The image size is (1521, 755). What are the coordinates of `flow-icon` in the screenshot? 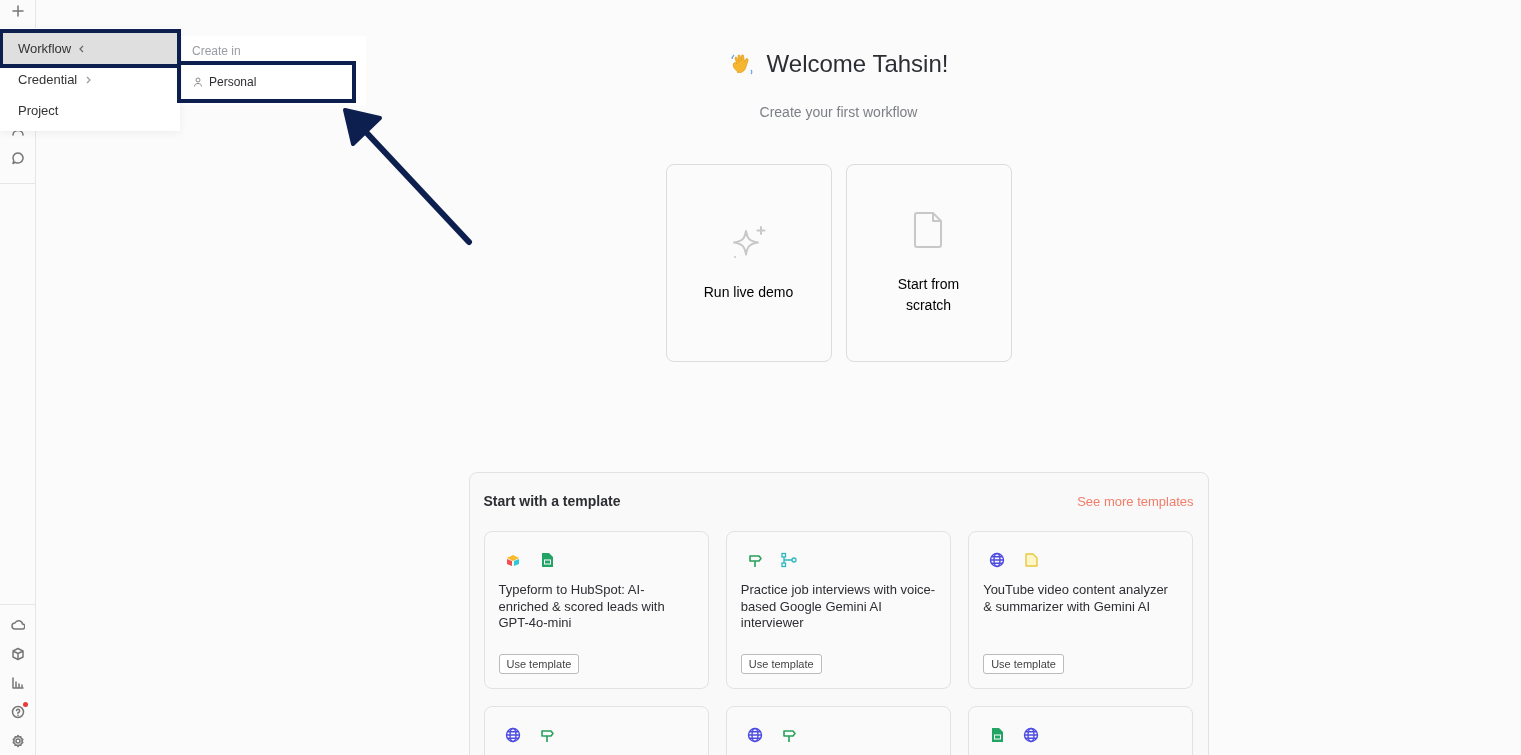 It's located at (788, 560).